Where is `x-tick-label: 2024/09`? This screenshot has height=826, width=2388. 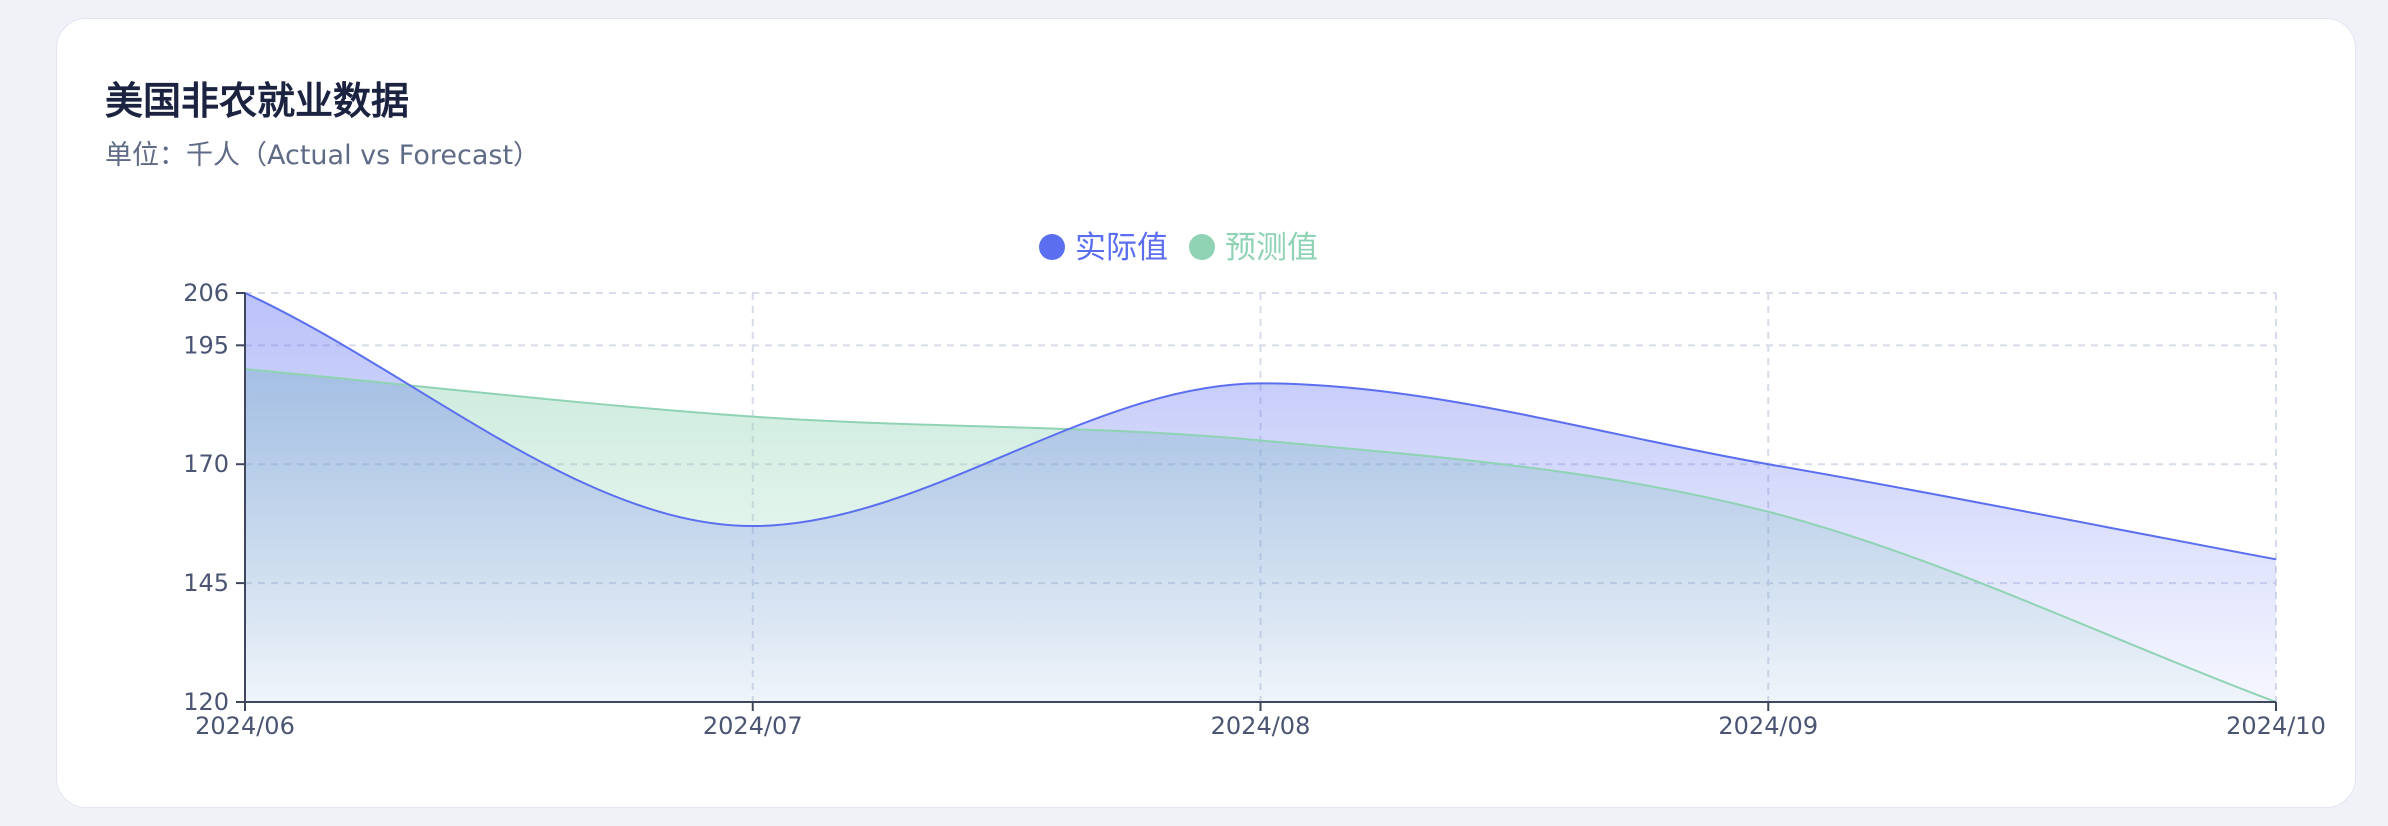
x-tick-label: 2024/09 is located at coordinates (1768, 726).